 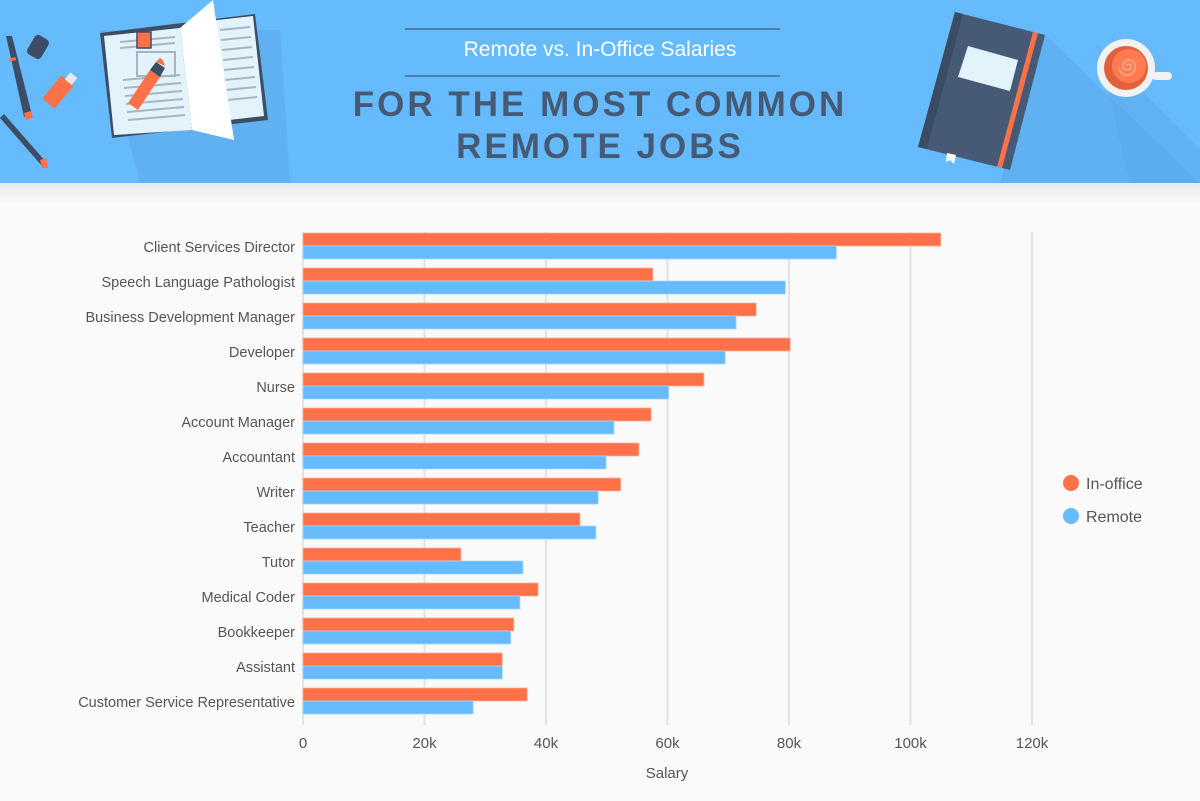 What do you see at coordinates (276, 493) in the screenshot?
I see `category-label: Writer` at bounding box center [276, 493].